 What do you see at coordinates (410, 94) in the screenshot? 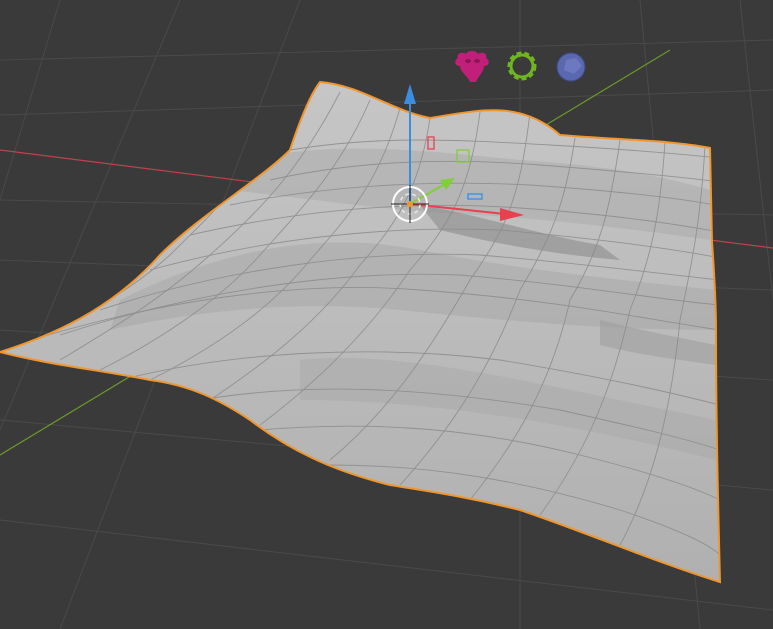
I see `z-arrow-head` at bounding box center [410, 94].